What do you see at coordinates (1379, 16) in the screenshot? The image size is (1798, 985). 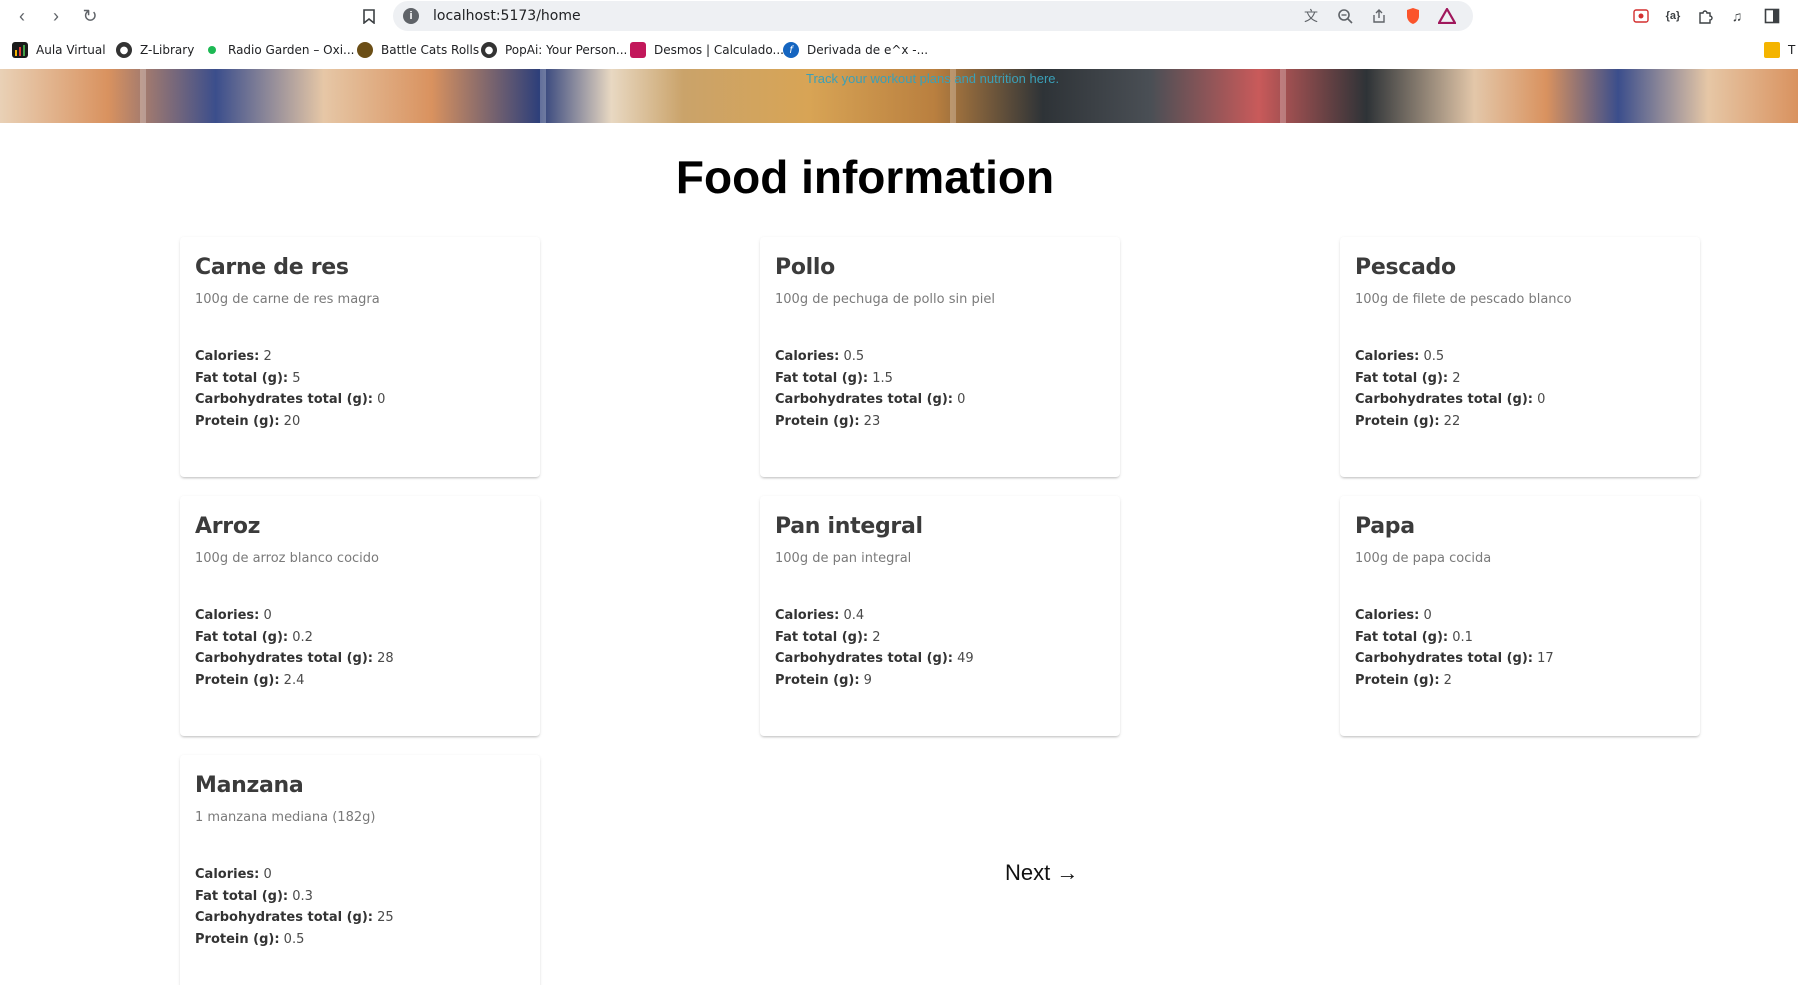 I see `share-icon` at bounding box center [1379, 16].